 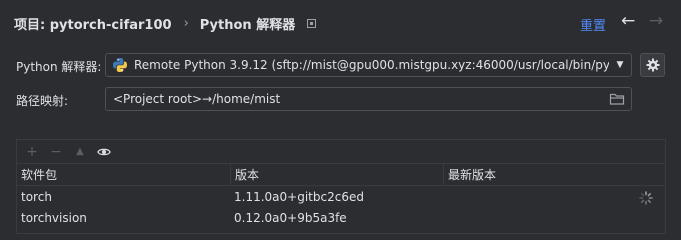 I want to click on eye-icon, so click(x=104, y=152).